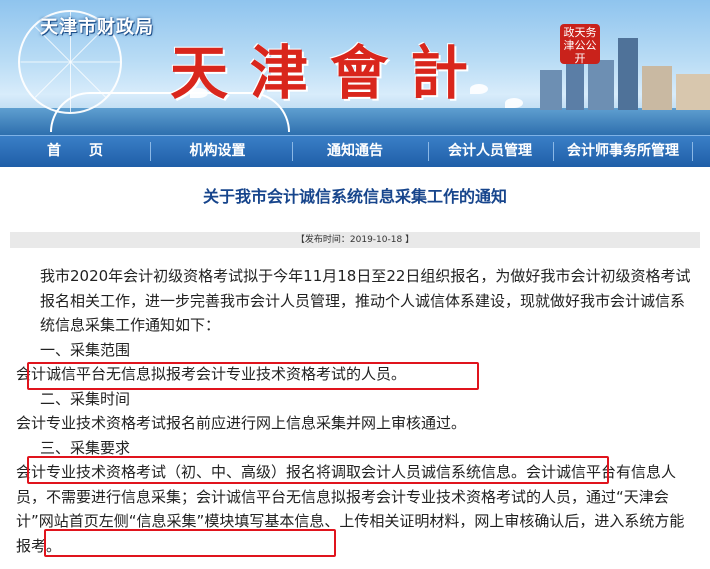 The image size is (710, 569). What do you see at coordinates (490, 151) in the screenshot?
I see `nav-accountant-management: 会计人员管理` at bounding box center [490, 151].